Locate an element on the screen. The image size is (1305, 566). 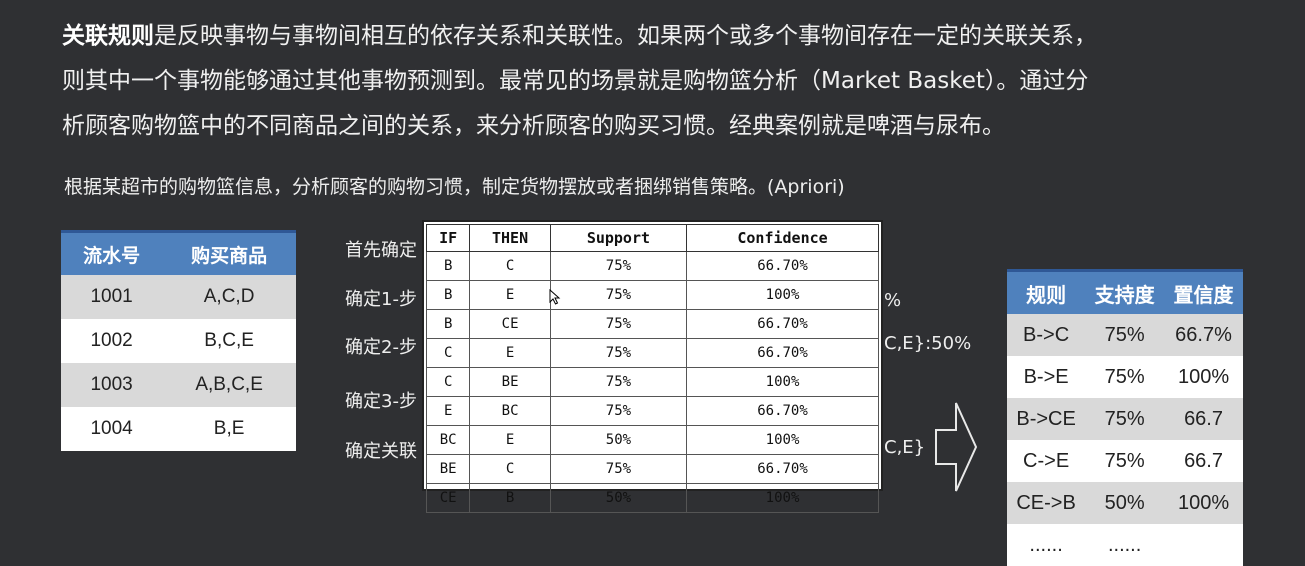
table-row: B CE 75% 66.70% is located at coordinates (652, 324).